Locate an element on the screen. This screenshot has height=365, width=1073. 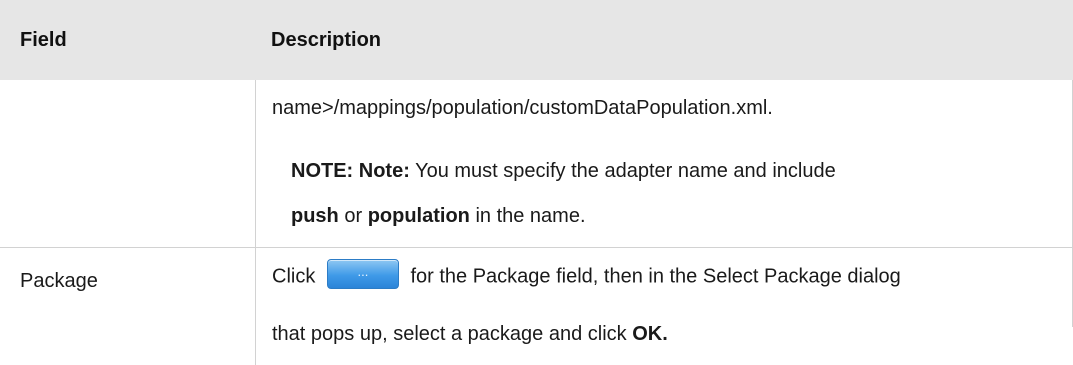
note-end: in the name. is located at coordinates (527, 216).